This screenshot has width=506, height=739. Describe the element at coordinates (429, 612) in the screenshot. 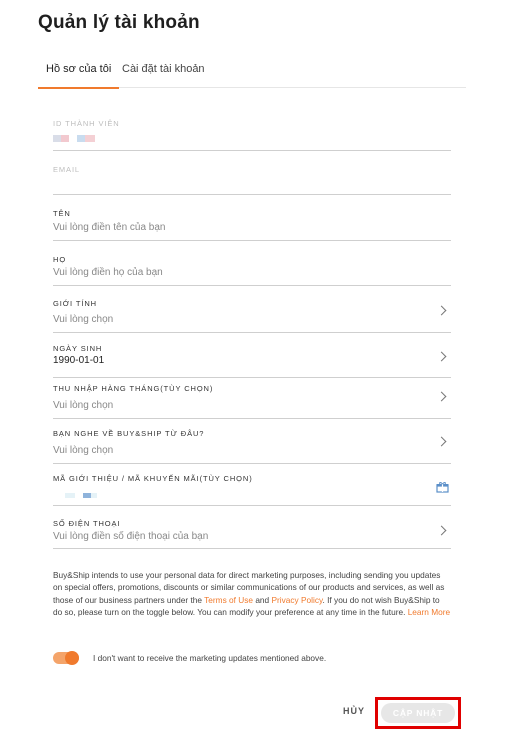

I see `learn-more-link: Learn More` at that location.